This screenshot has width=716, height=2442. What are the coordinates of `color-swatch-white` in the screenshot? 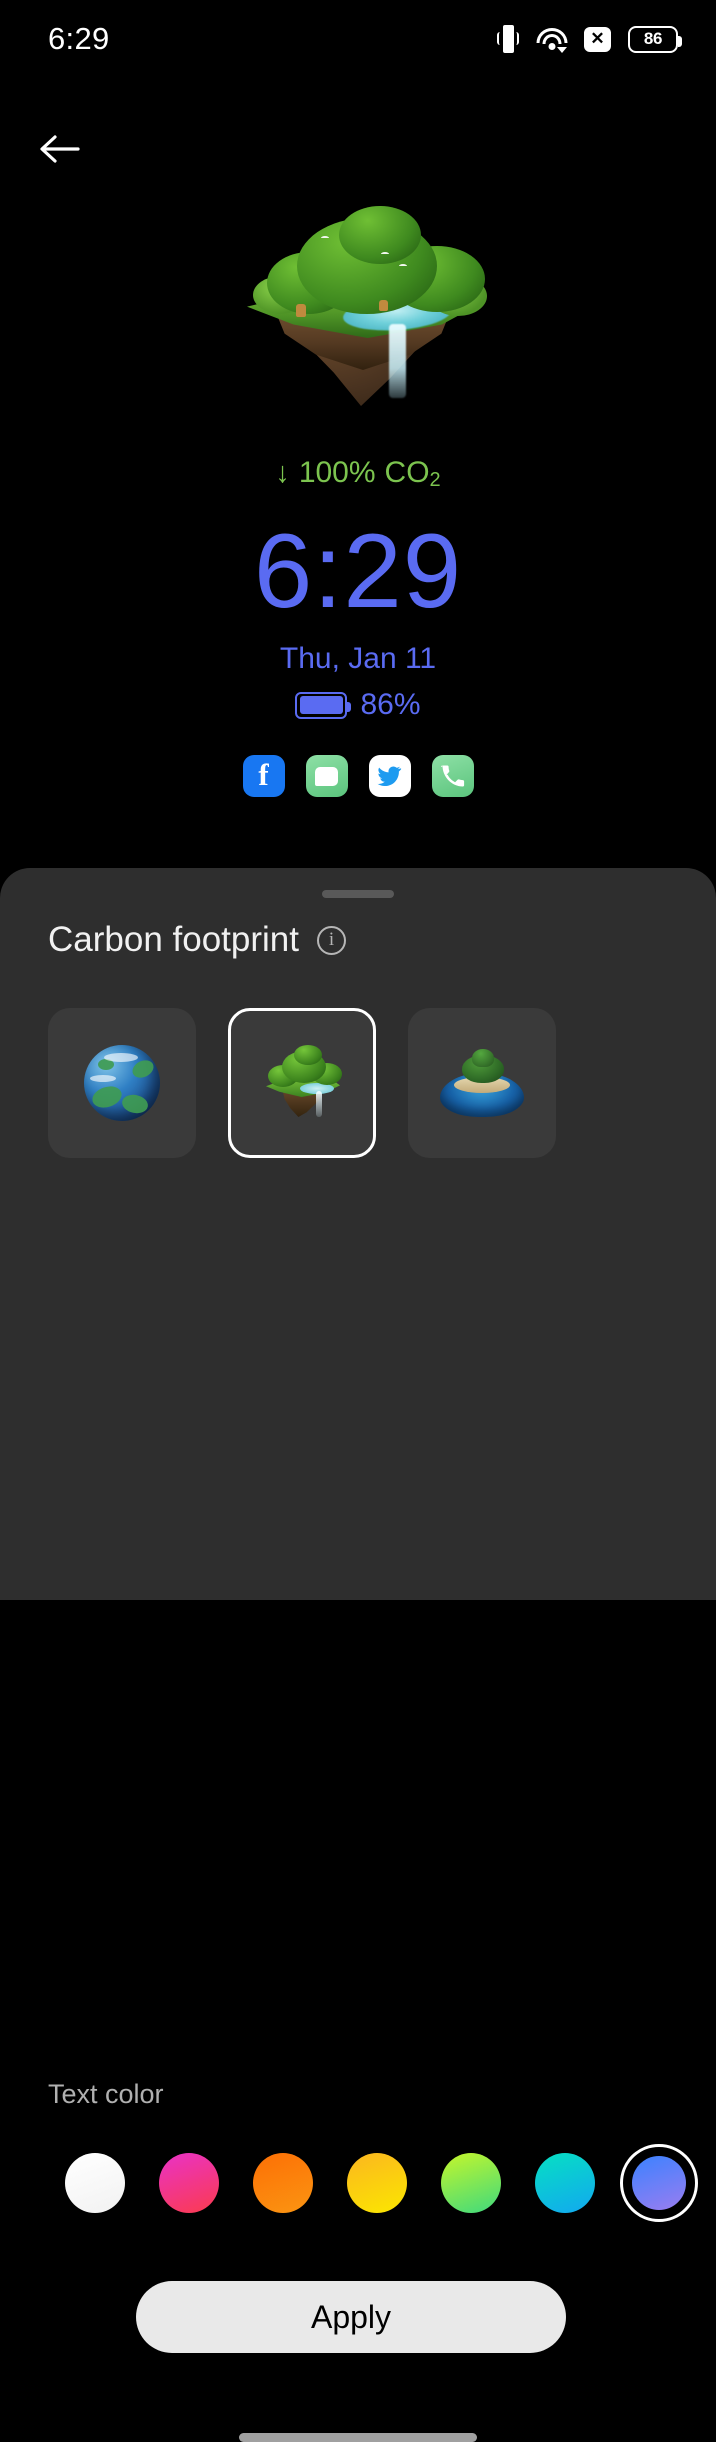 It's located at (95, 2183).